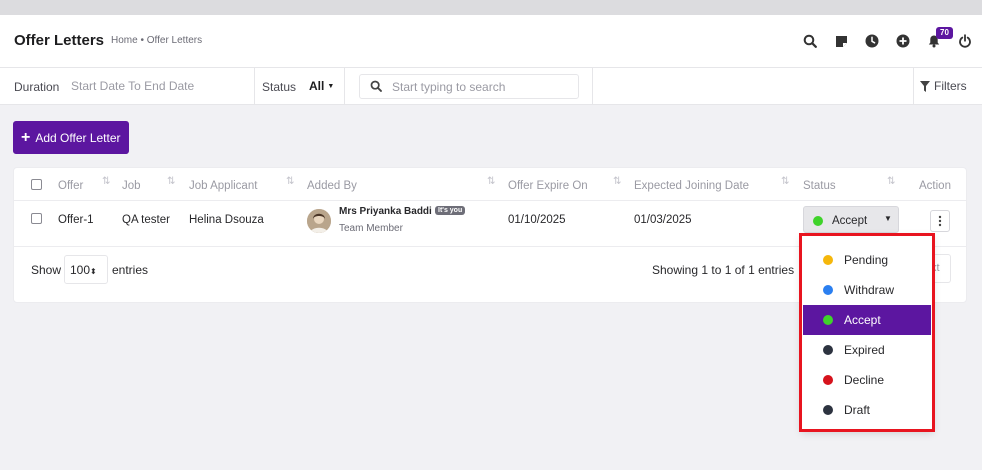  Describe the element at coordinates (537, 220) in the screenshot. I see `offer-expire-date: 01/10/2025` at that location.